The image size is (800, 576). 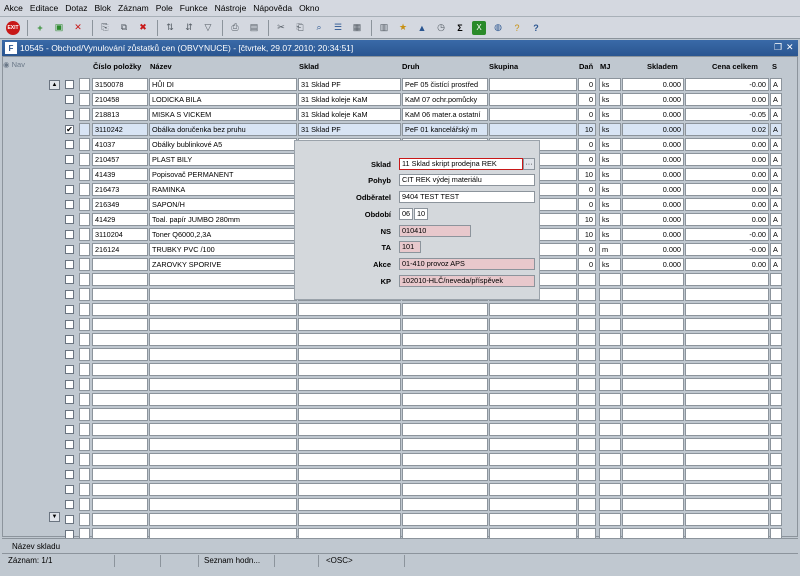 I want to click on cut-icon: ✂, so click(x=281, y=28).